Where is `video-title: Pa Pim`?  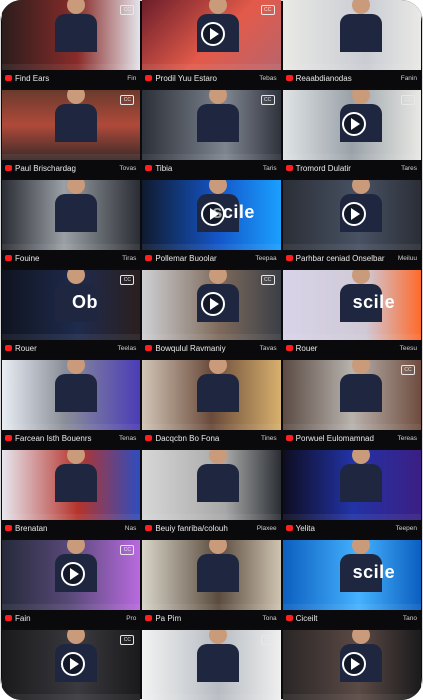 video-title: Pa Pim is located at coordinates (168, 618).